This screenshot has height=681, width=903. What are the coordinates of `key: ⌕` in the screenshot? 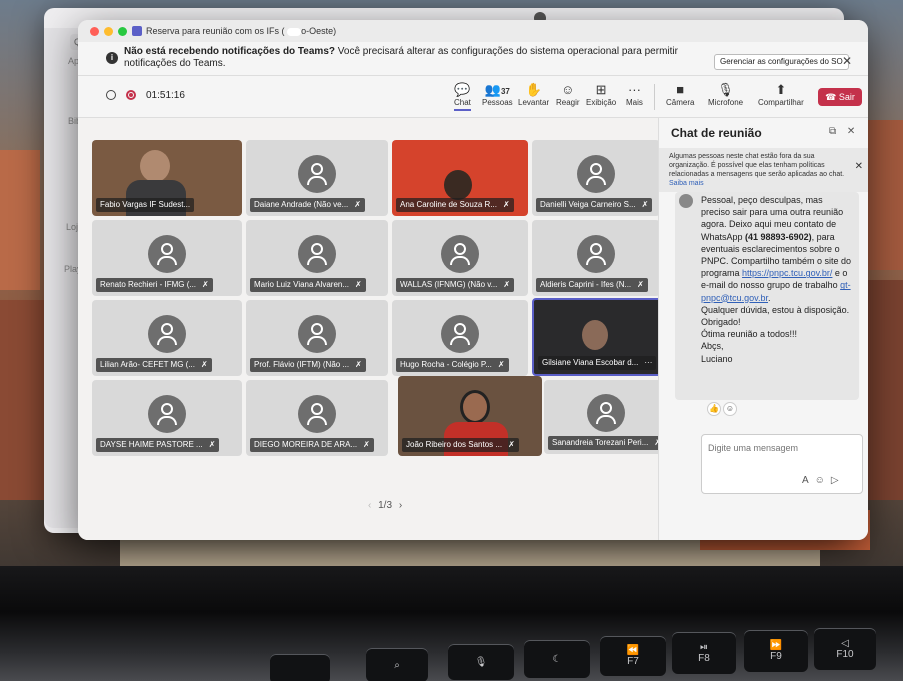 It's located at (397, 664).